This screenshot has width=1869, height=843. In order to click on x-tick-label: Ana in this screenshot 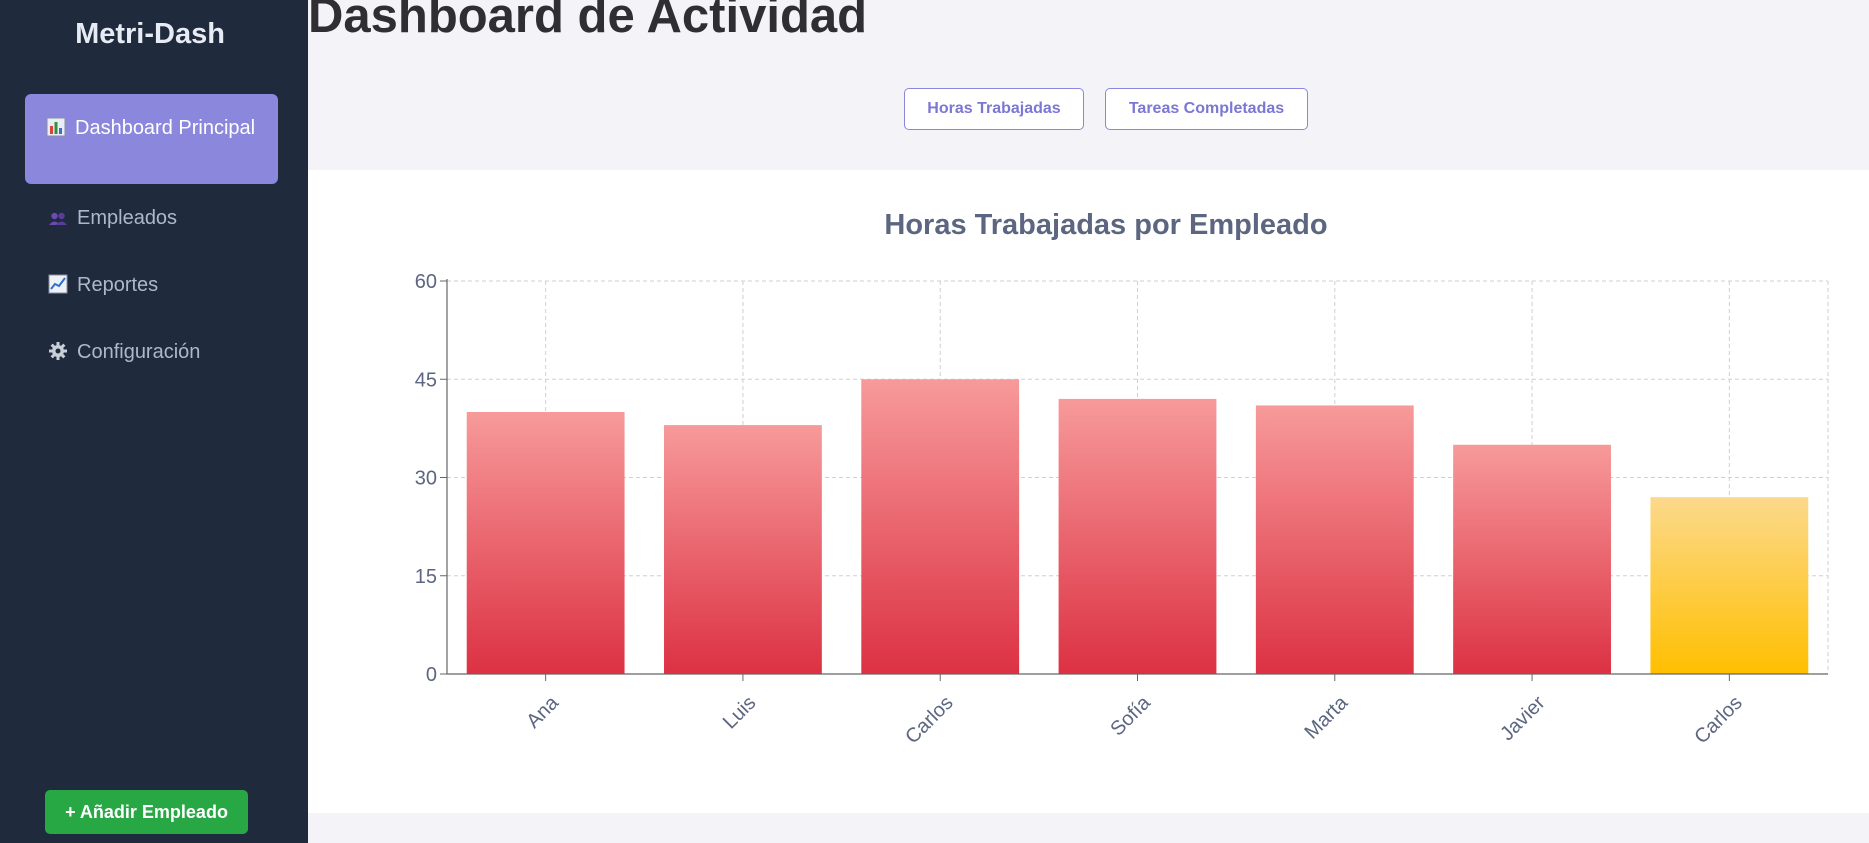, I will do `click(542, 711)`.